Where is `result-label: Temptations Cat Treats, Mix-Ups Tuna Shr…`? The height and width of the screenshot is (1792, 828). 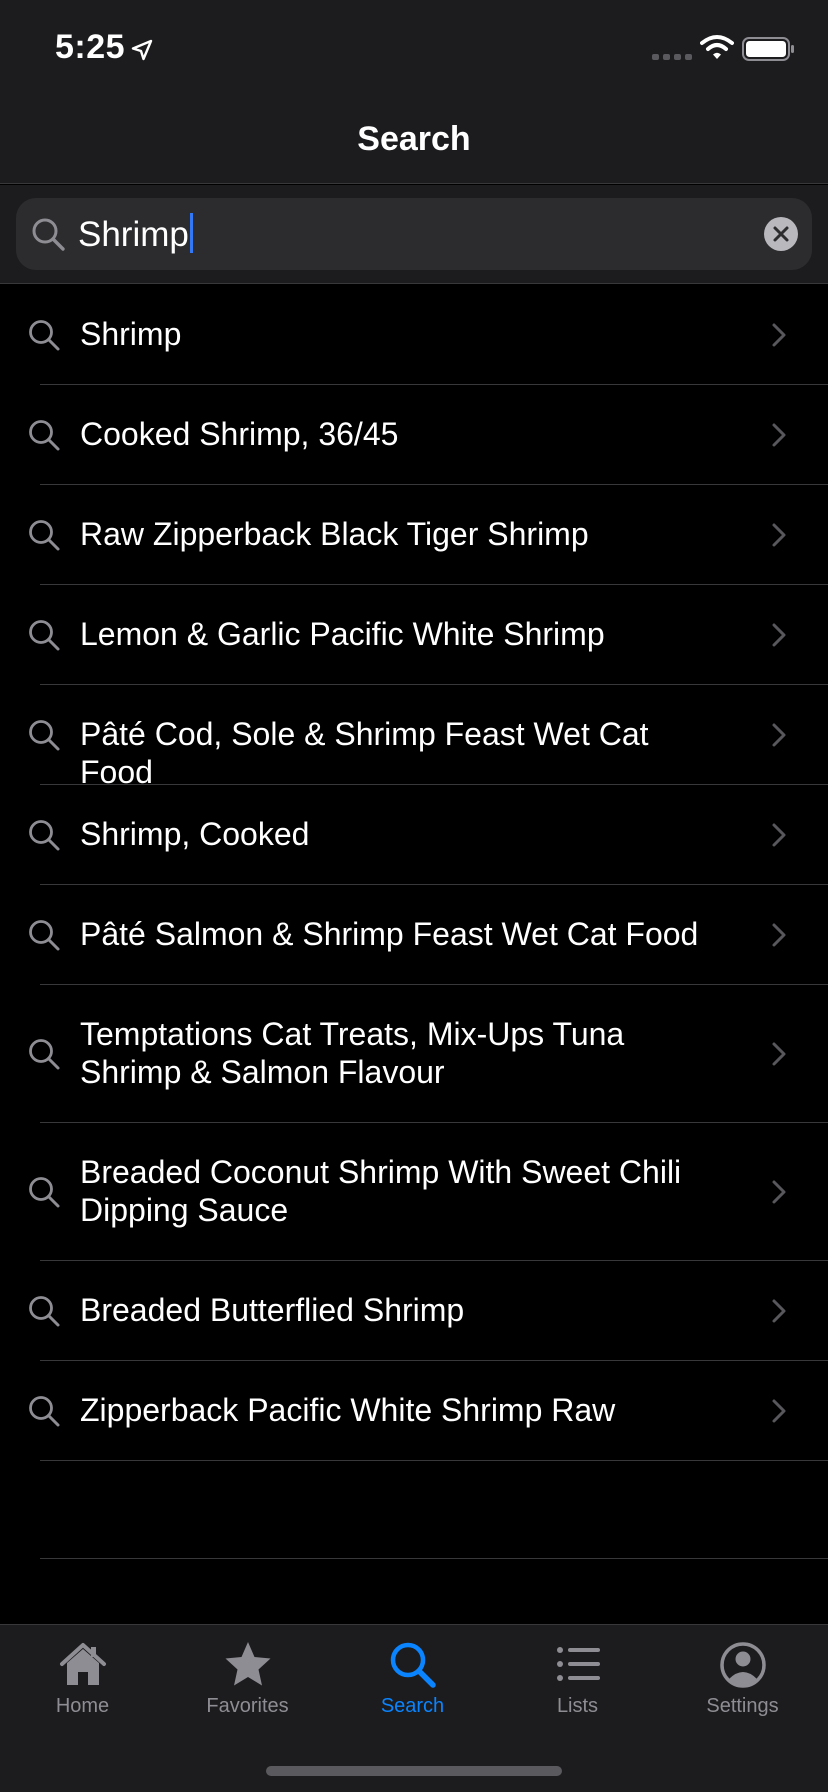
result-label: Temptations Cat Treats, Mix-Ups Tuna Shr… is located at coordinates (352, 1053).